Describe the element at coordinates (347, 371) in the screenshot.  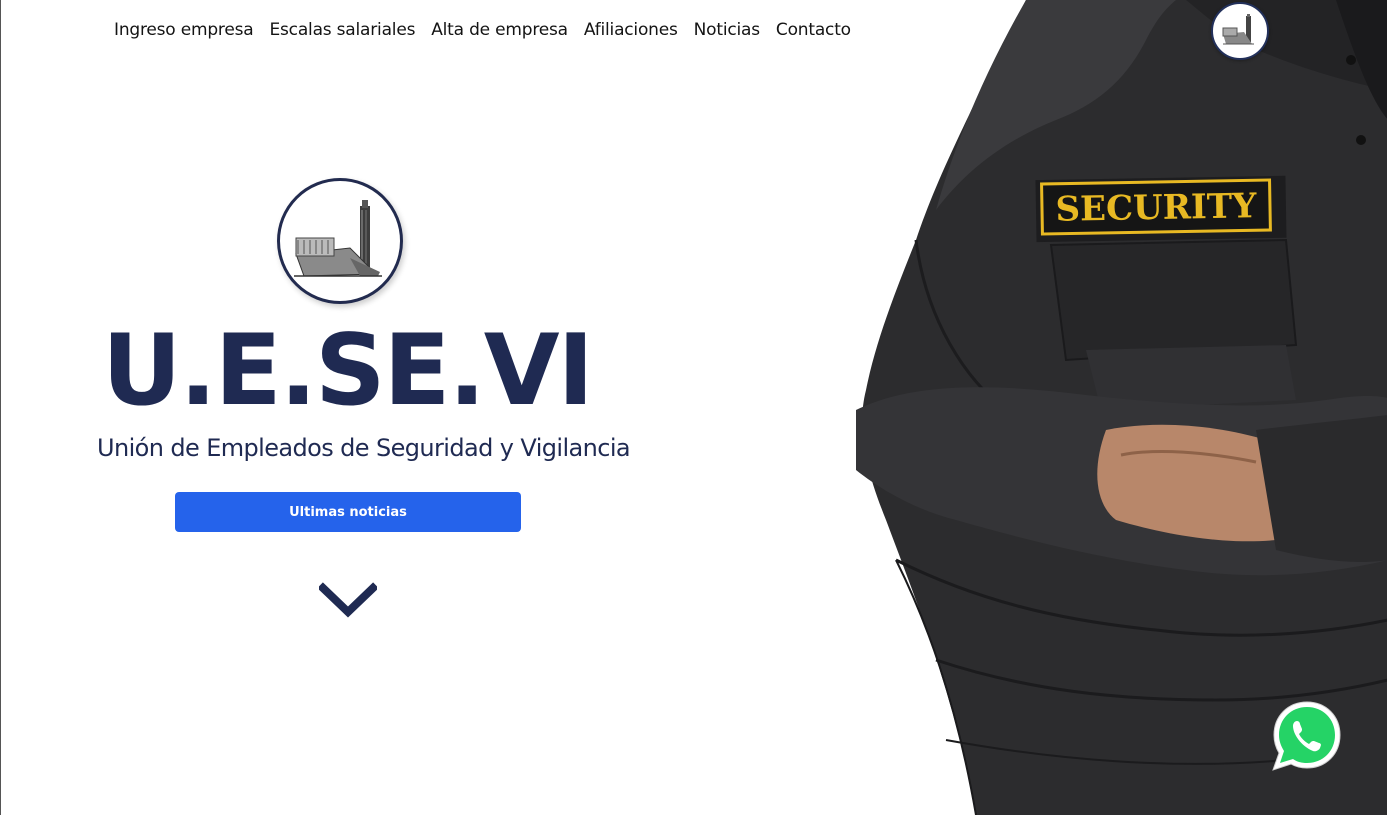
I see `brand-title: U.E.SE.VI` at that location.